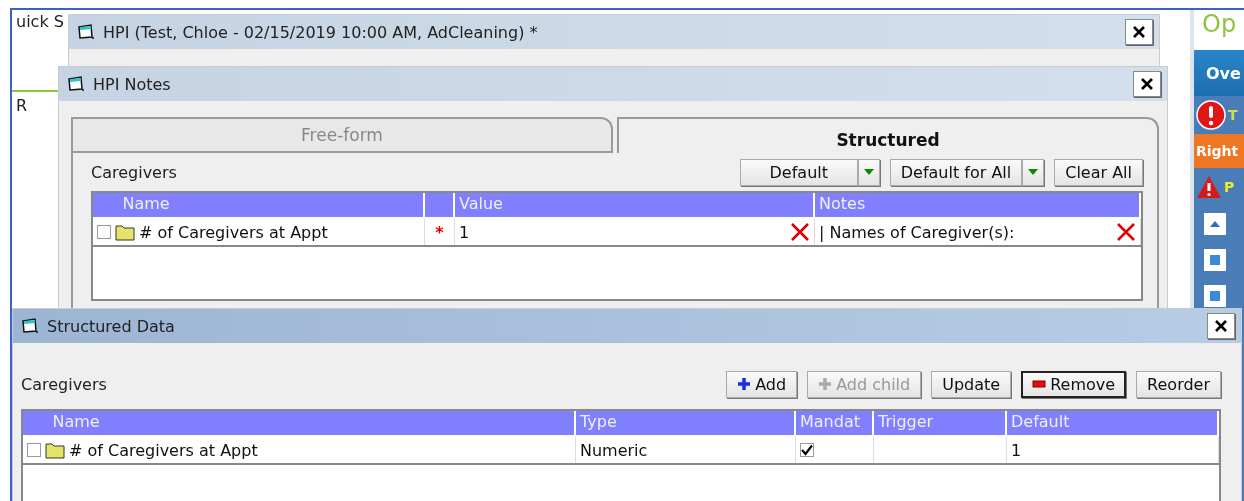 The width and height of the screenshot is (1244, 501). What do you see at coordinates (1219, 30) in the screenshot?
I see `panel-heading: Op` at bounding box center [1219, 30].